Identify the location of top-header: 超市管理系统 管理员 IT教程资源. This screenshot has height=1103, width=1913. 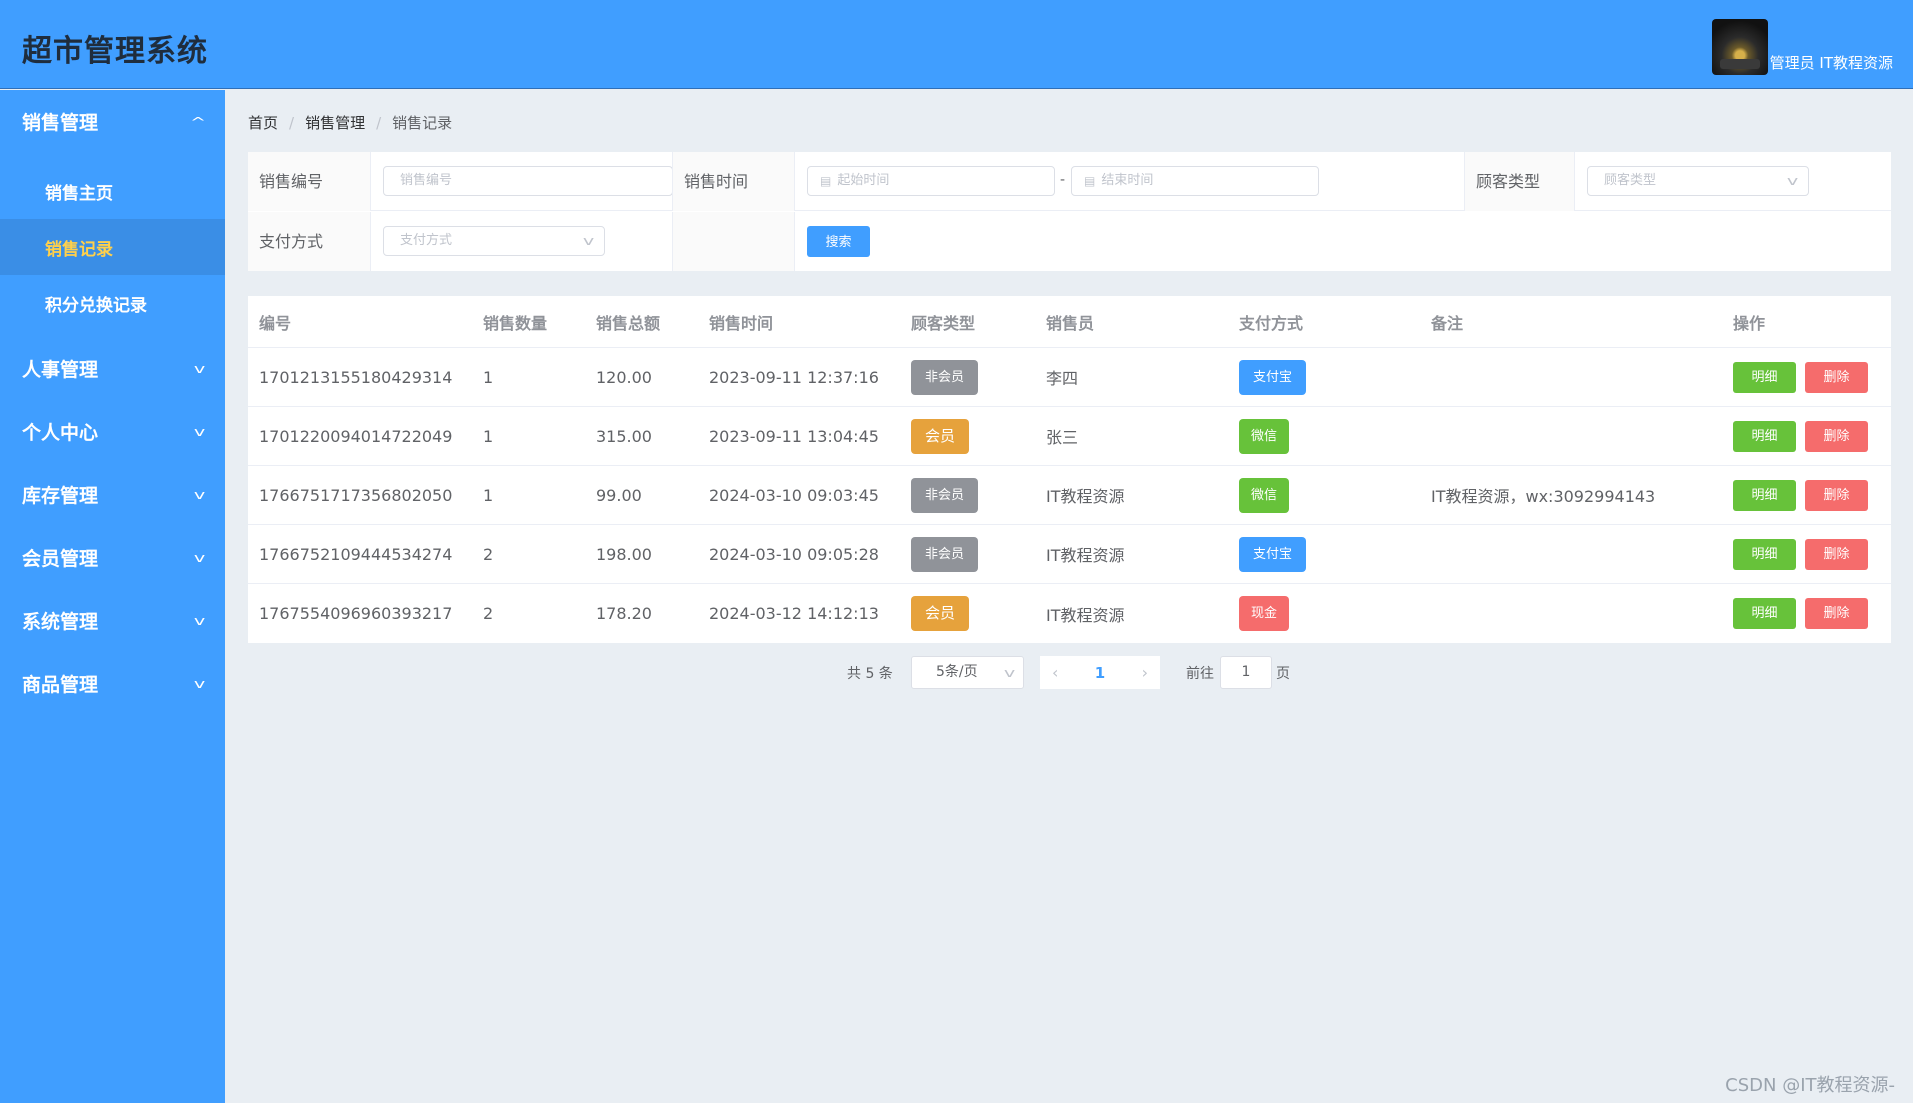
(956, 44).